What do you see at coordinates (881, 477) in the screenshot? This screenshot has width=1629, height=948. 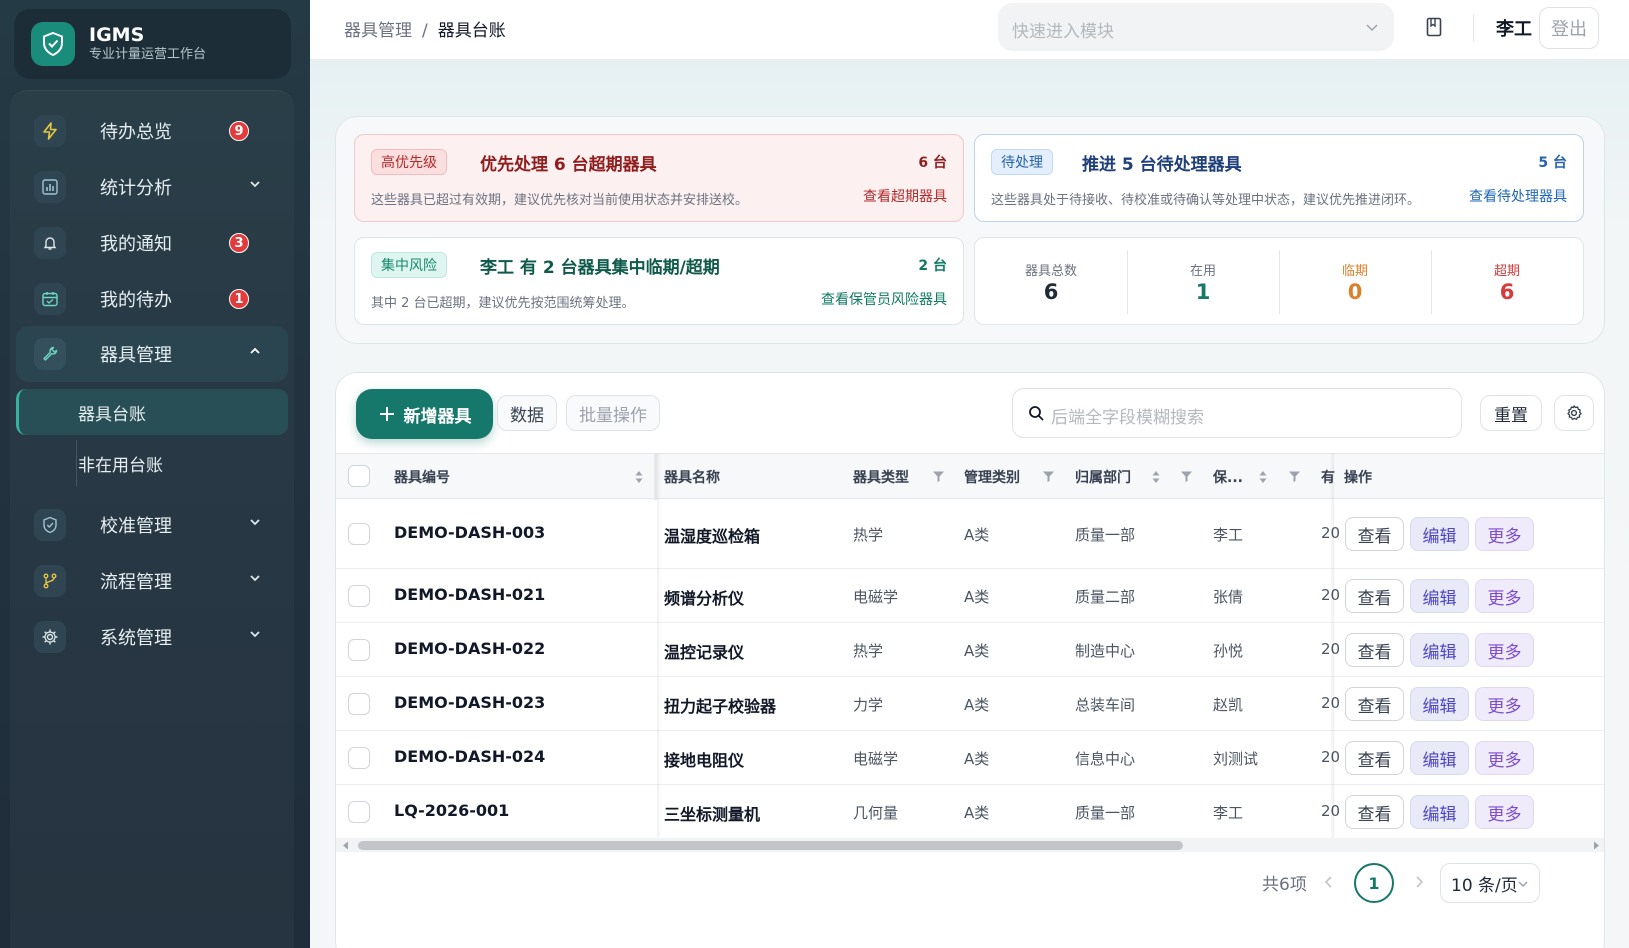 I see `col-header-type: 器具类型` at bounding box center [881, 477].